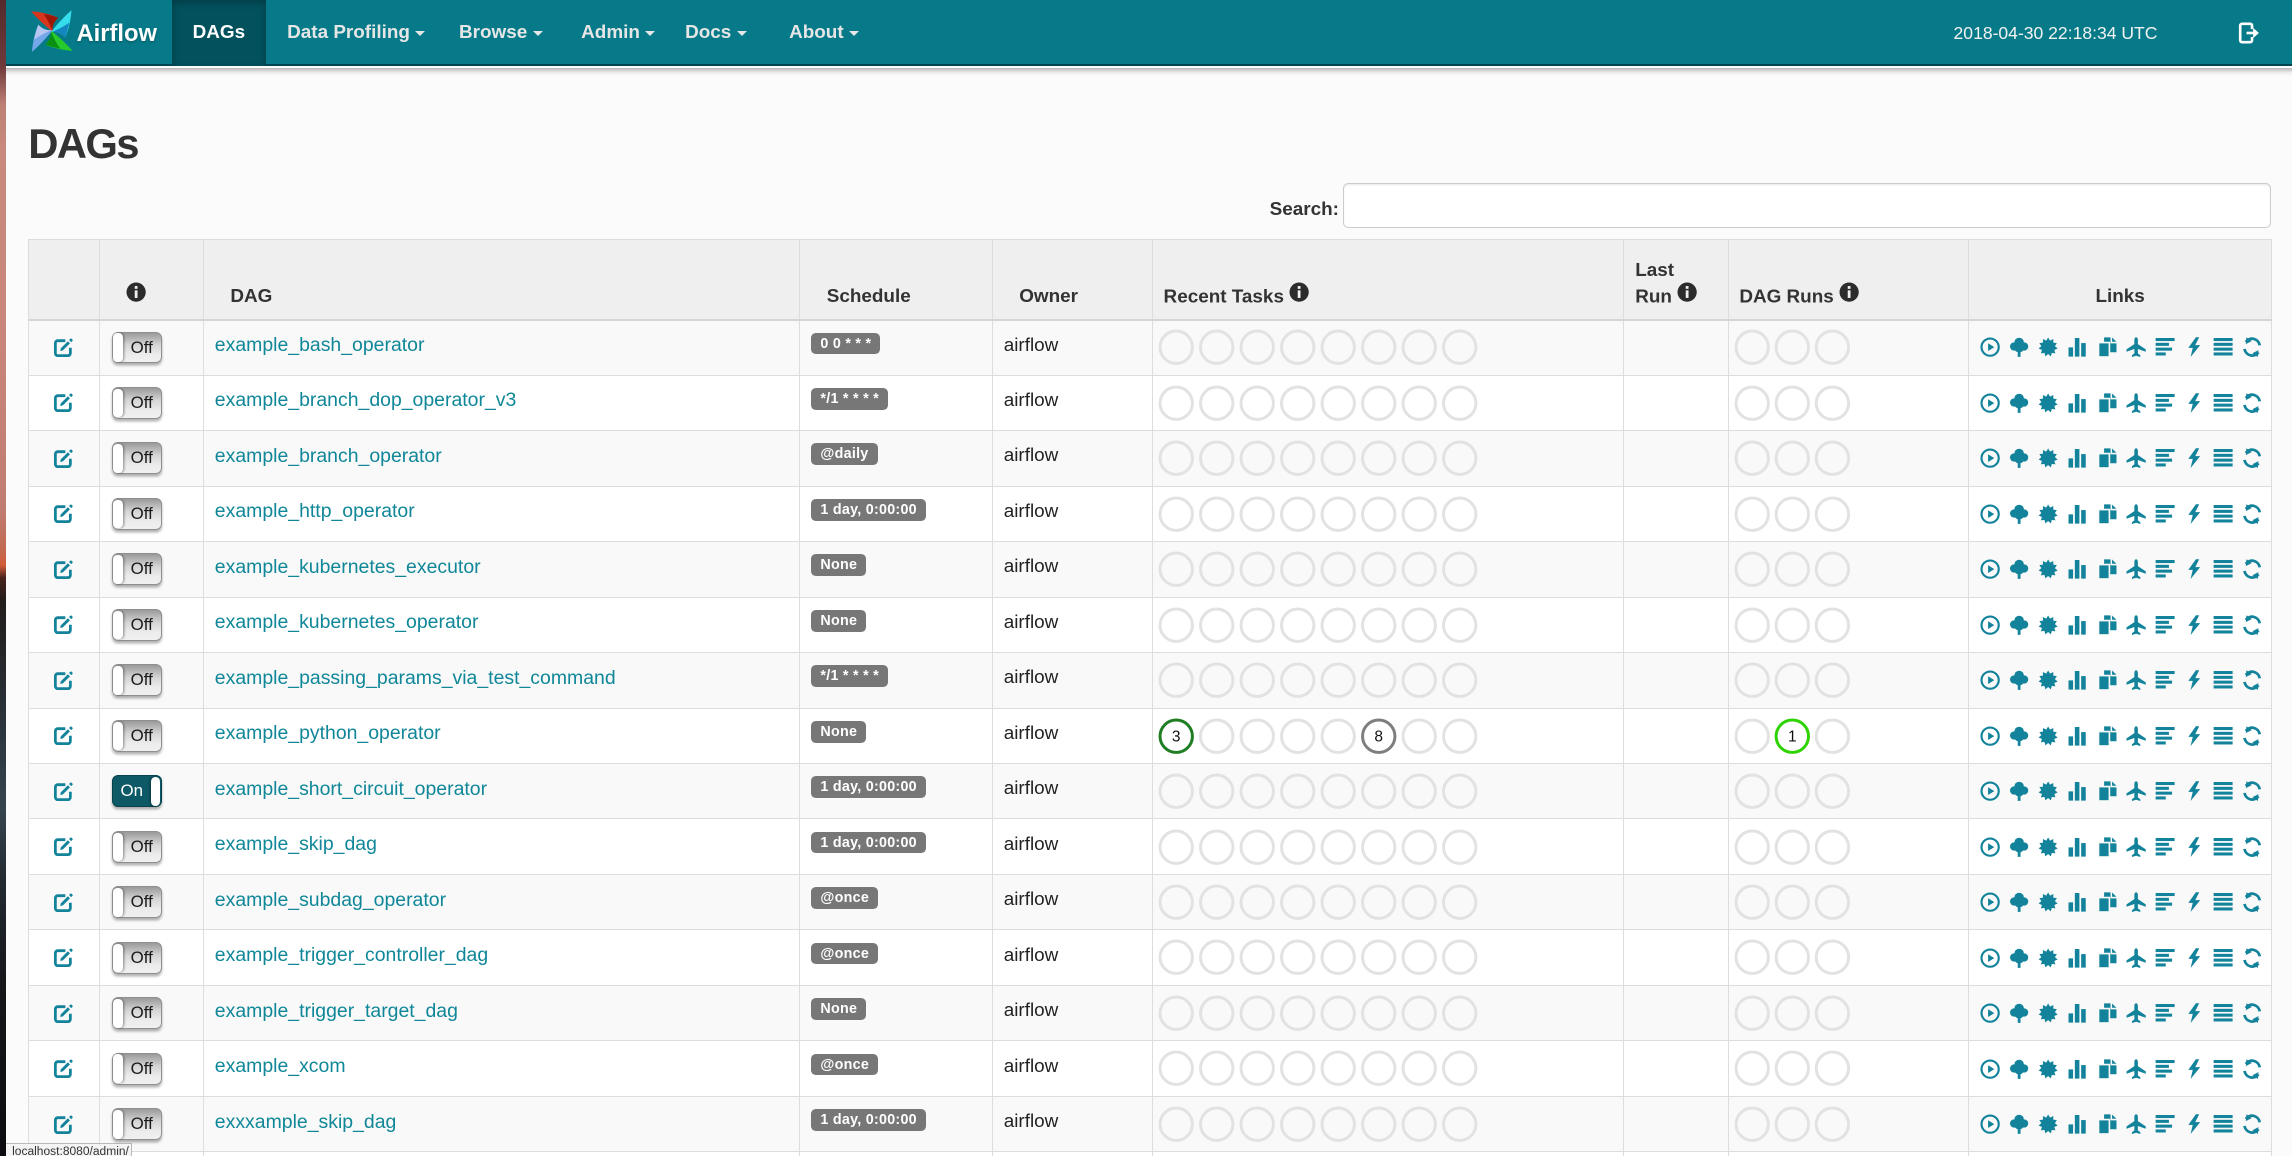 This screenshot has height=1156, width=2292. What do you see at coordinates (1792, 736) in the screenshot?
I see `svg-text: 1` at bounding box center [1792, 736].